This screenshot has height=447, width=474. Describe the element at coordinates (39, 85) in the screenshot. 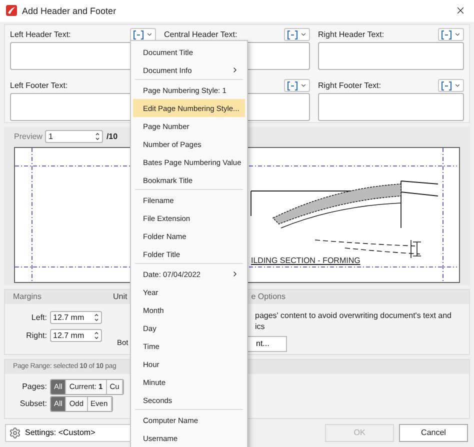

I see `field-label: Left Footer Text:` at that location.